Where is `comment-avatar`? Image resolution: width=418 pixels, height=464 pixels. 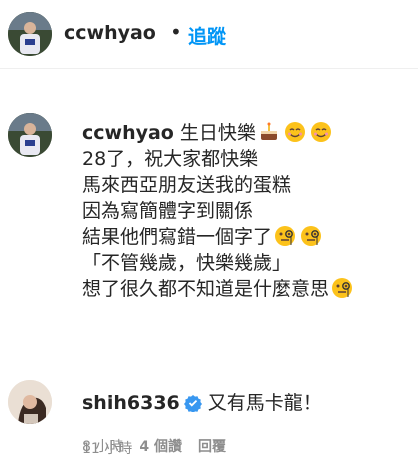
comment-avatar is located at coordinates (30, 402).